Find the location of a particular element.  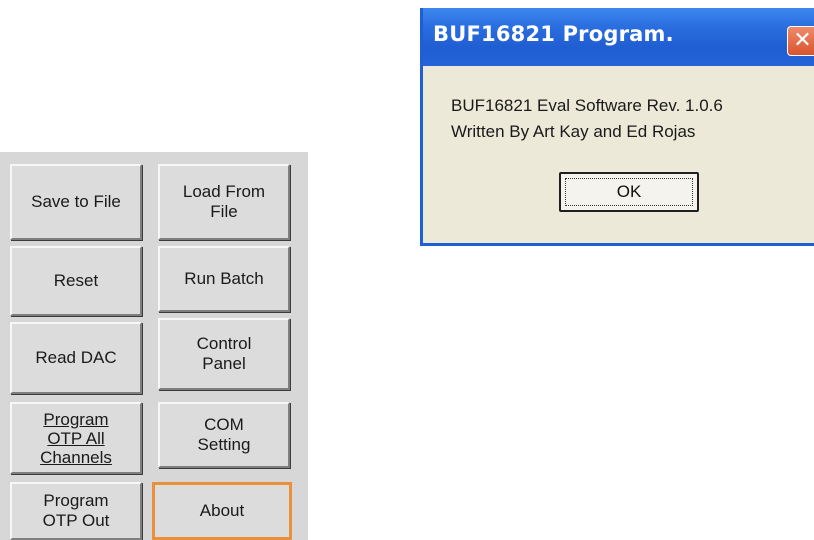

about-label: About is located at coordinates (222, 510).